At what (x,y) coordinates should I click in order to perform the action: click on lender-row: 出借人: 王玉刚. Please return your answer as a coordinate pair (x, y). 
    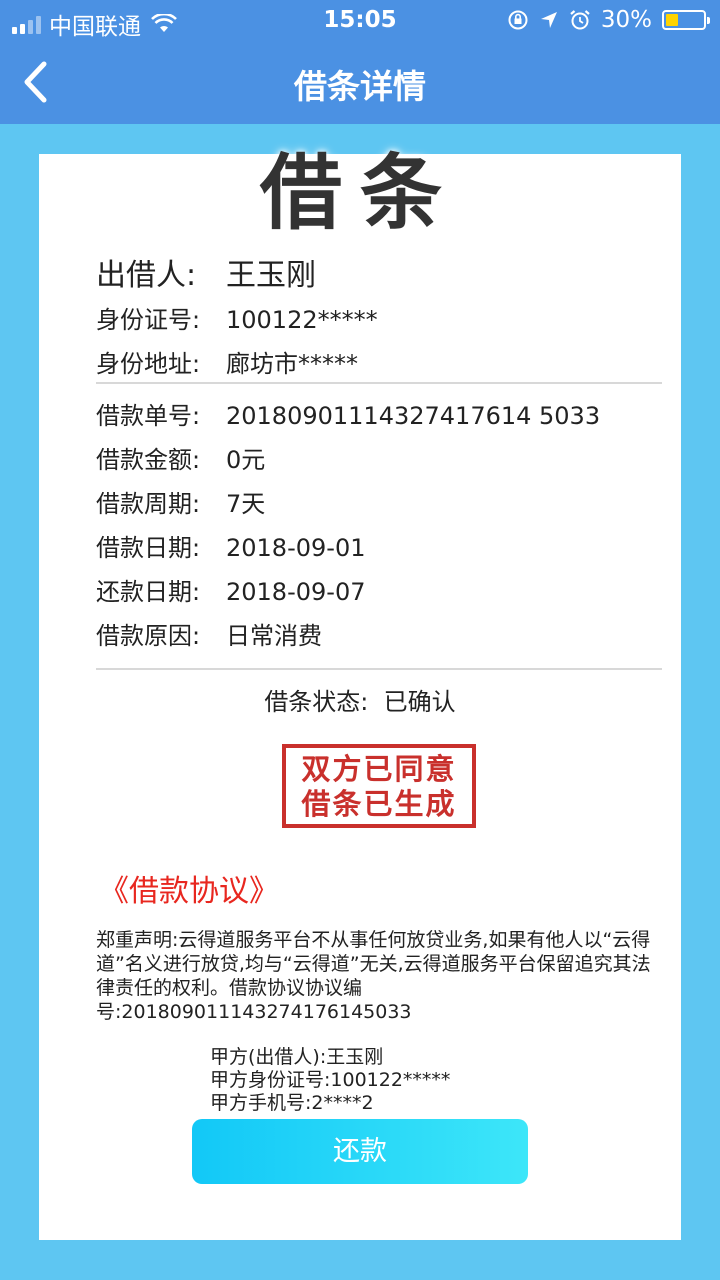
    Looking at the image, I should click on (206, 272).